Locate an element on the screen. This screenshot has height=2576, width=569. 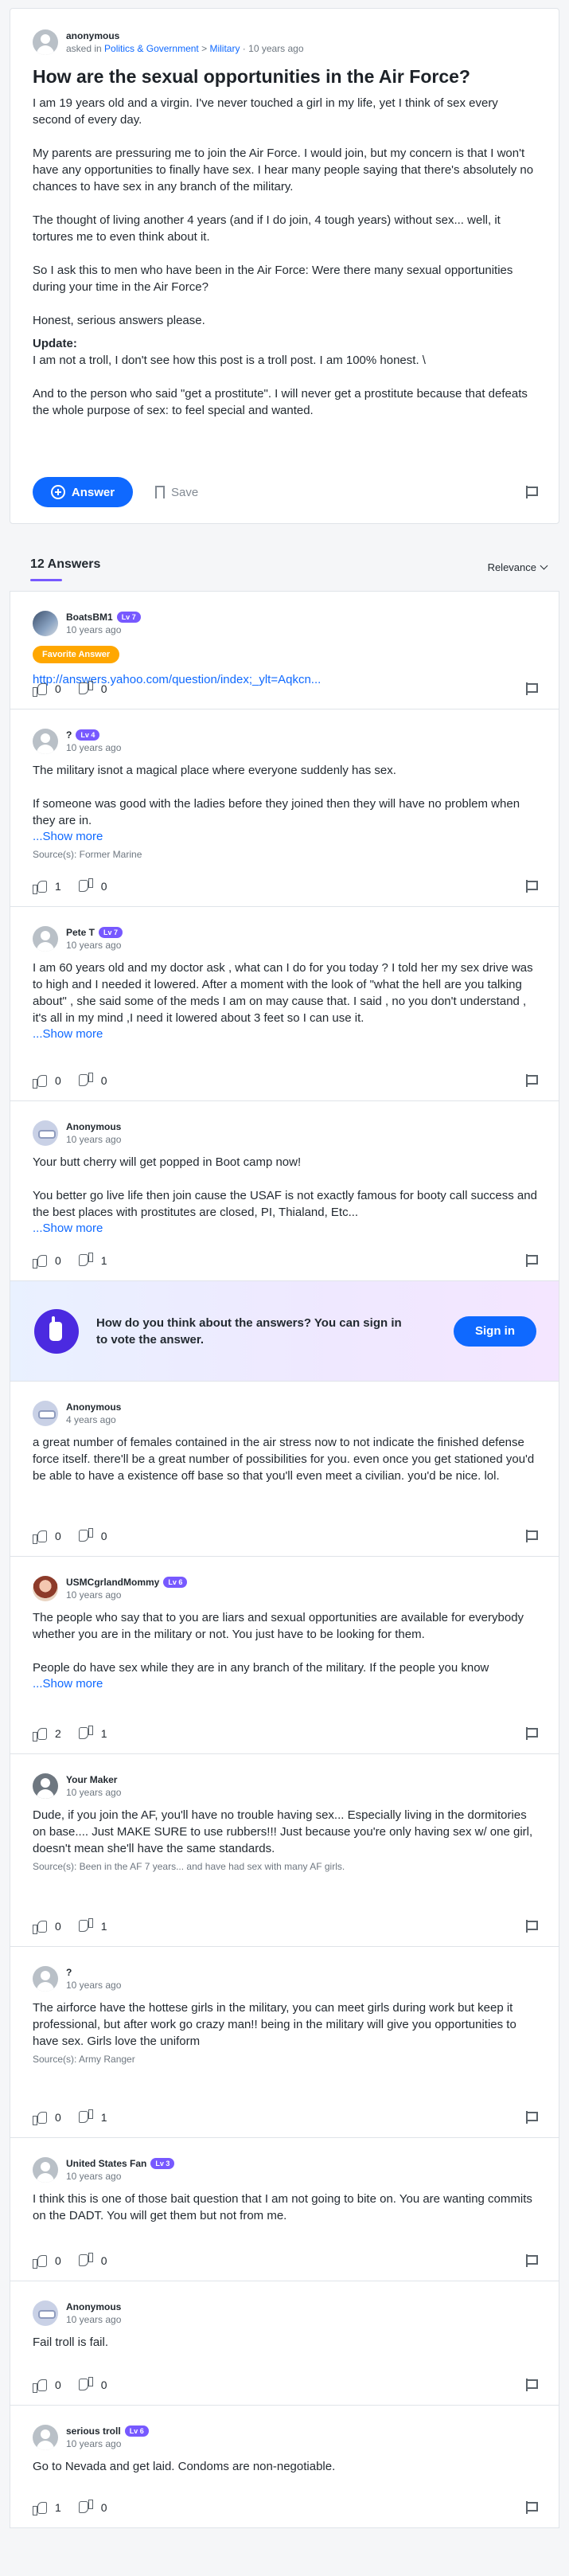
save-button: Save is located at coordinates (176, 494).